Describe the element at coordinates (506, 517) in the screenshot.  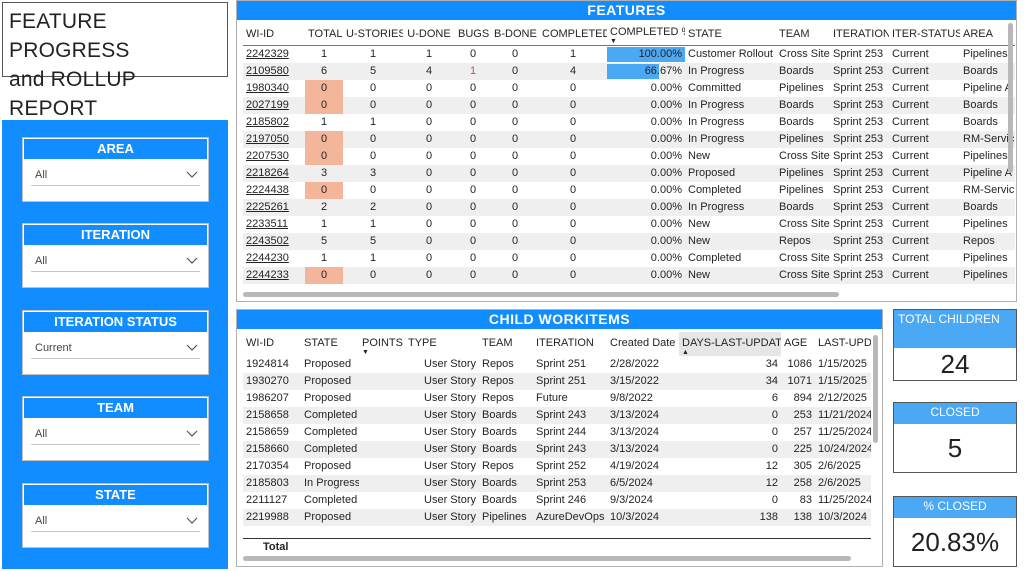
I see `child-team: Pipelines` at that location.